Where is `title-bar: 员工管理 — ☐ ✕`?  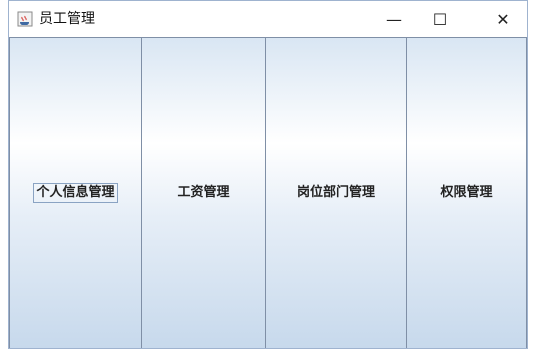
title-bar: 员工管理 — ☐ ✕ is located at coordinates (268, 19).